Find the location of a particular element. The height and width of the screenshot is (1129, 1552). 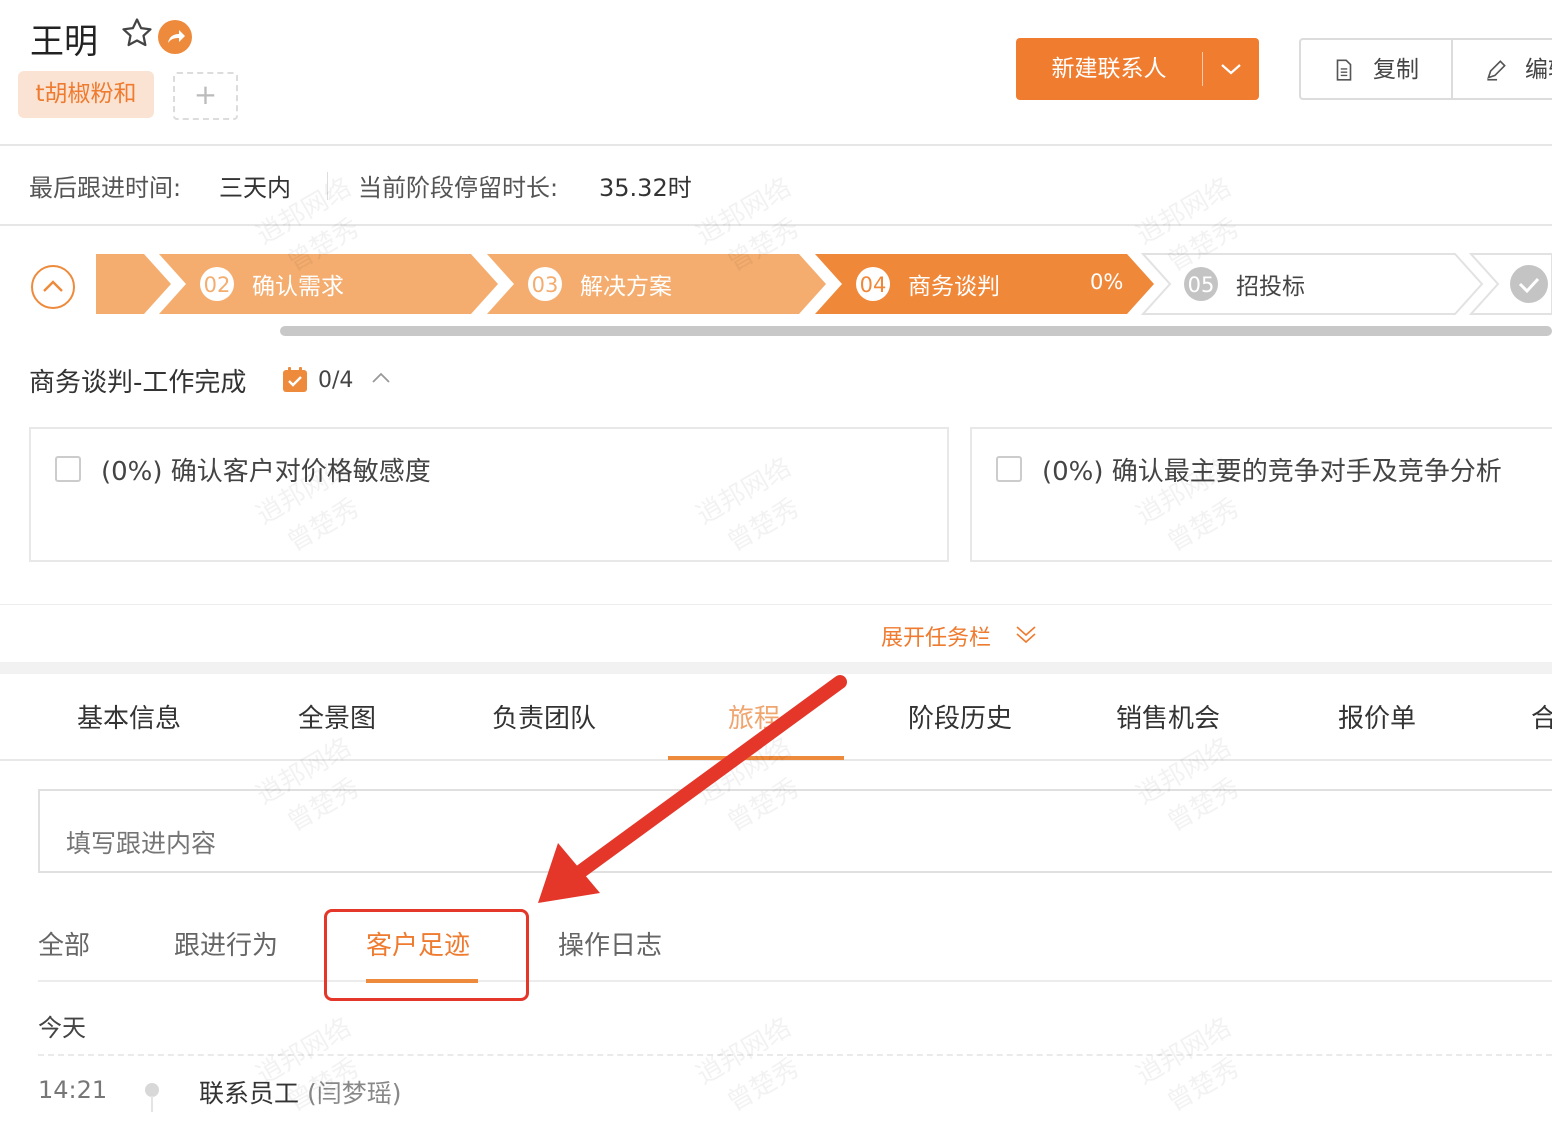

task-text: (0%) 确认客户对价格敏感度 is located at coordinates (266, 472).